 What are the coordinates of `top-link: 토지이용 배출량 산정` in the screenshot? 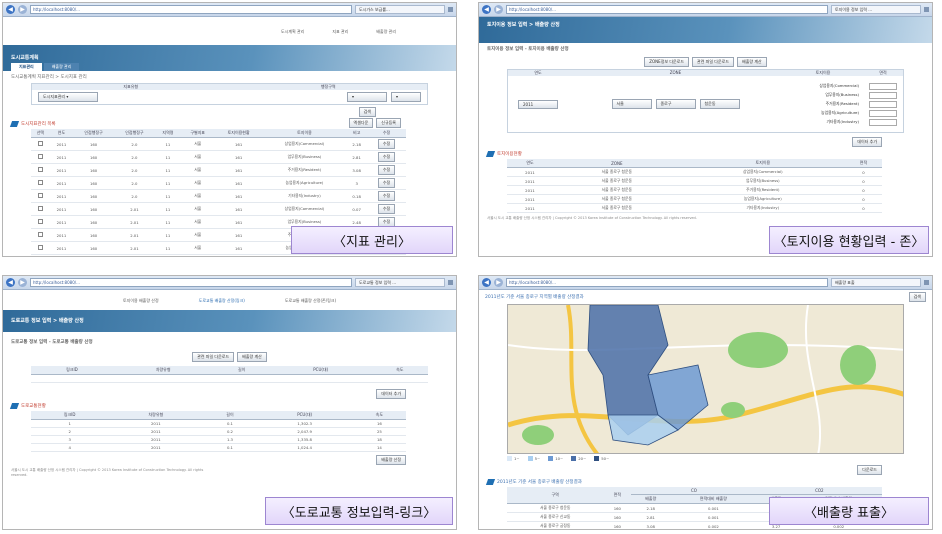 It's located at (141, 304).